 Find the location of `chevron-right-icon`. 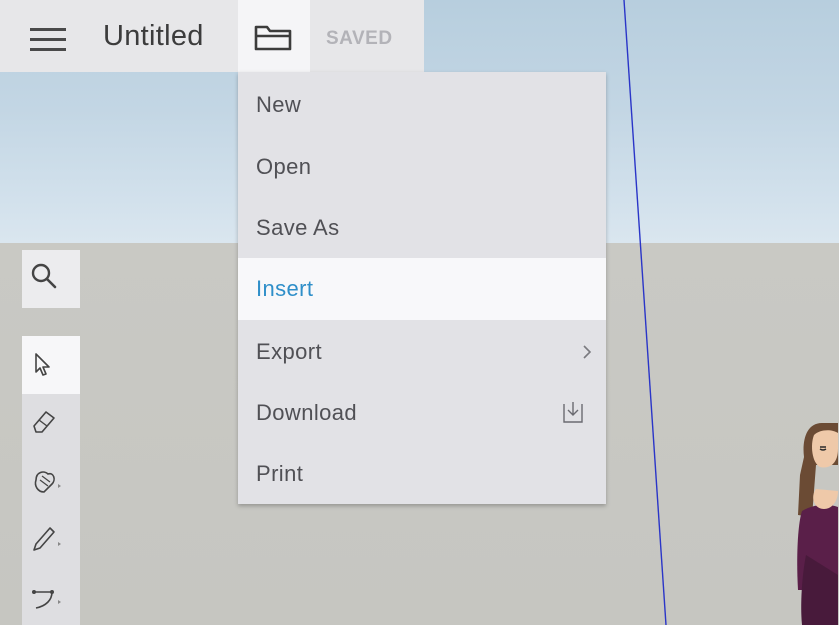

chevron-right-icon is located at coordinates (587, 352).